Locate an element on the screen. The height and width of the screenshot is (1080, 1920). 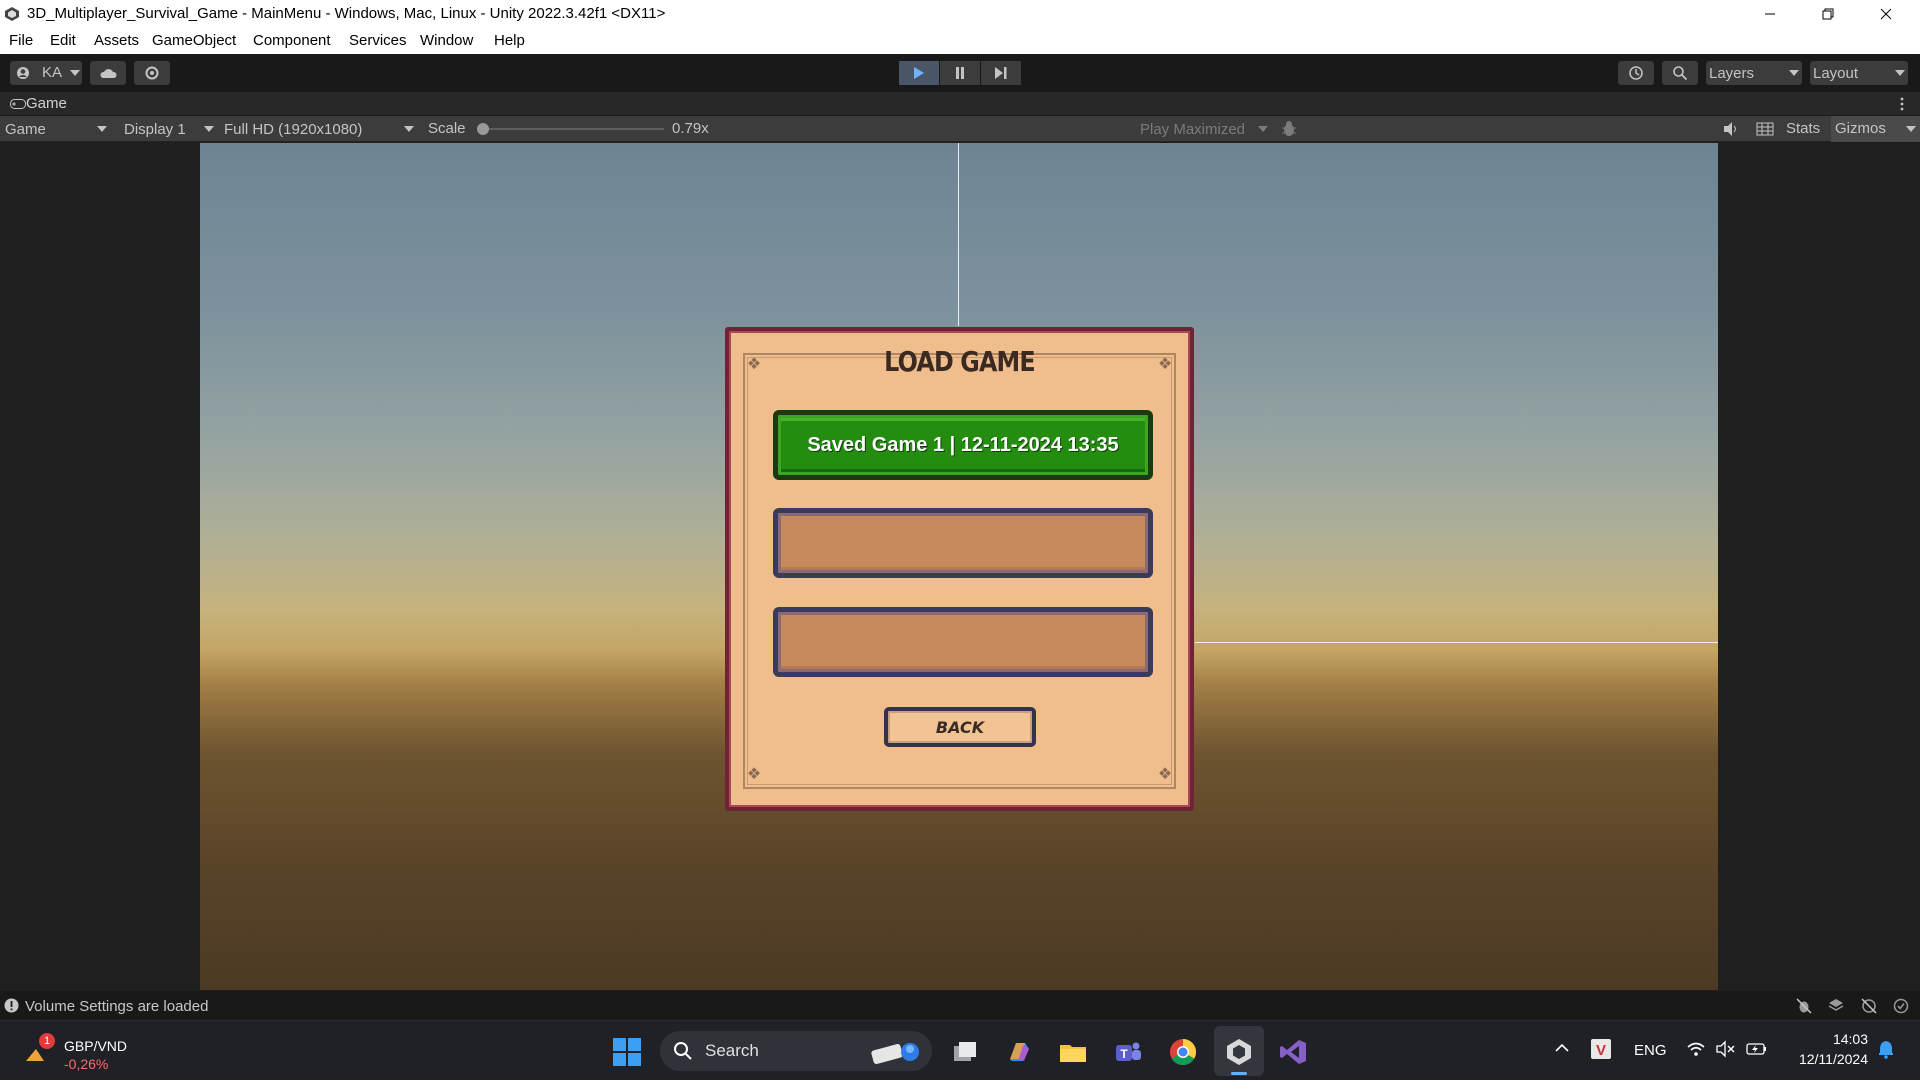
pause-button is located at coordinates (960, 73).